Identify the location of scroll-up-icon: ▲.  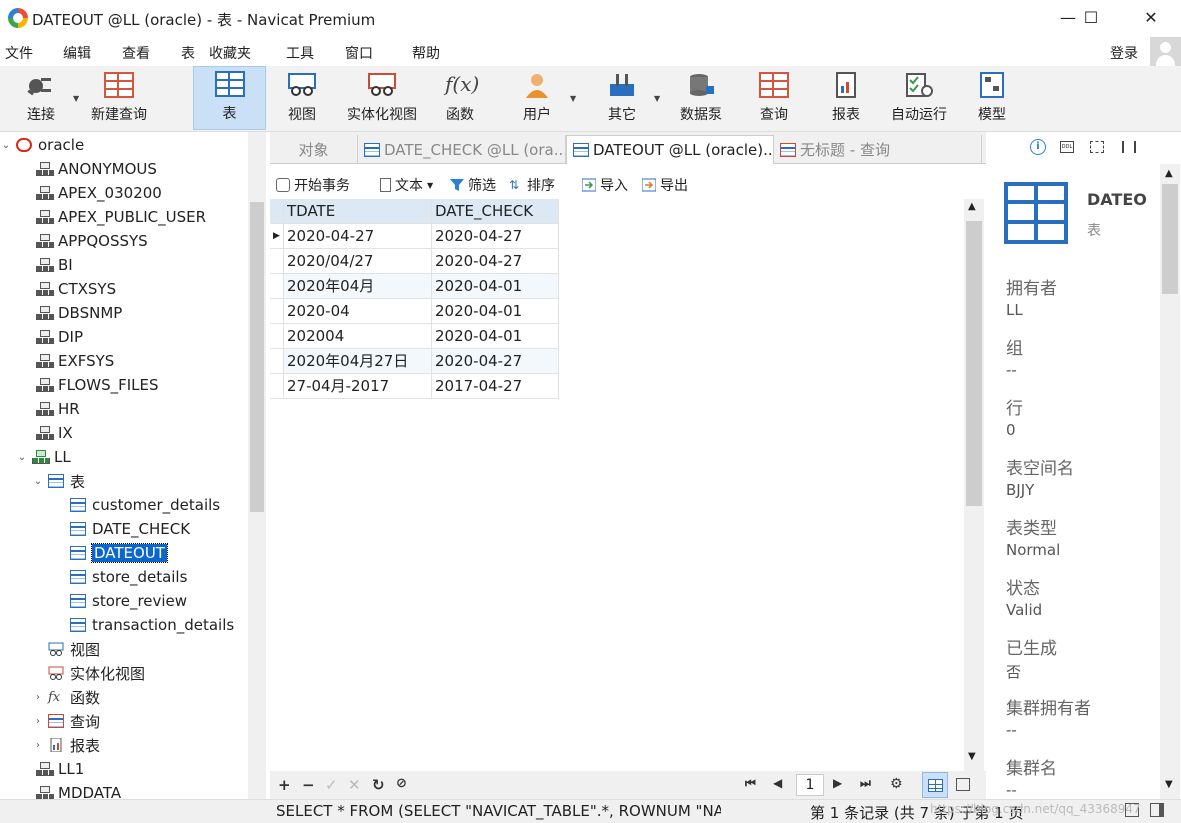
(1169, 173).